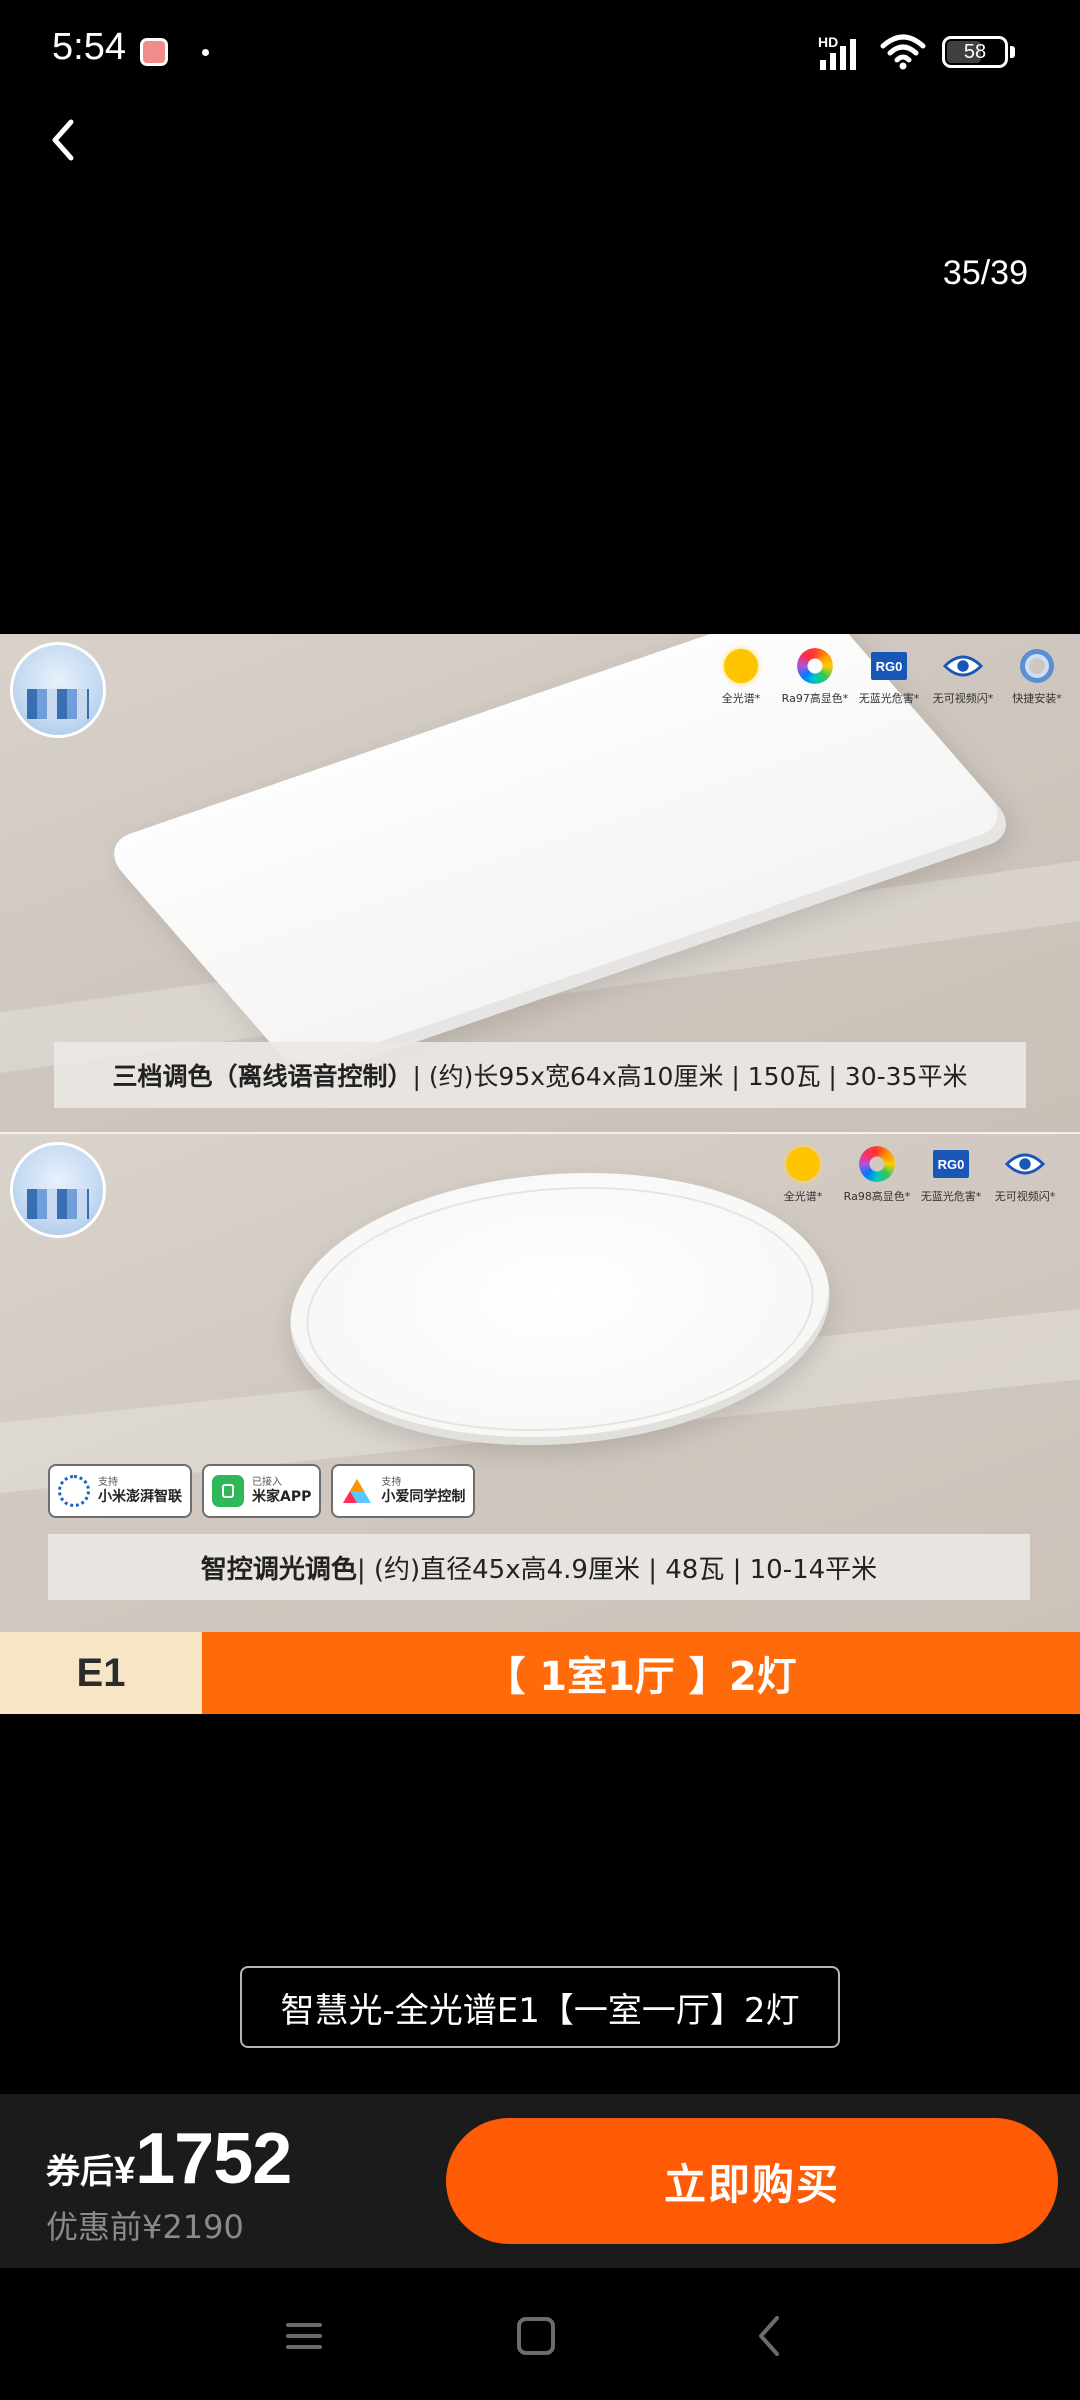  I want to click on feature-icons: 全光谱* Ra98高显色* RG0 无蓝光危害* 无可视频闪*, so click(914, 1174).